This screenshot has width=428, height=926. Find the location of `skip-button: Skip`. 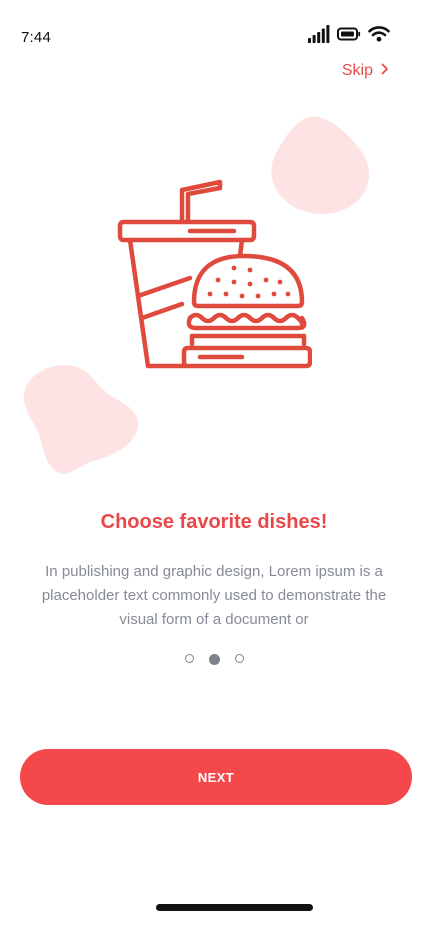

skip-button: Skip is located at coordinates (365, 71).